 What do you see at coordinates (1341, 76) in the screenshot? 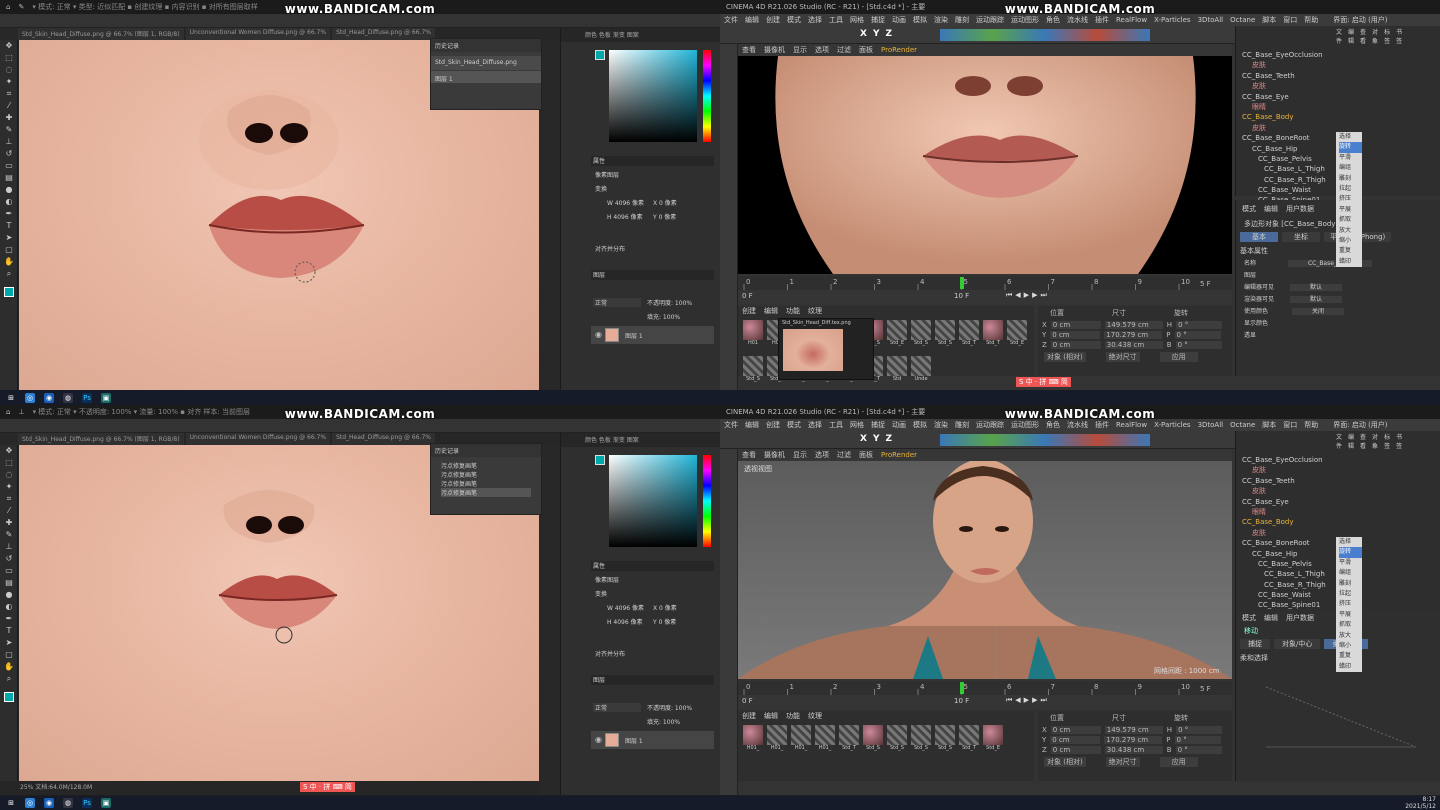
I see `object-item: CC_Base_Teeth` at bounding box center [1341, 76].